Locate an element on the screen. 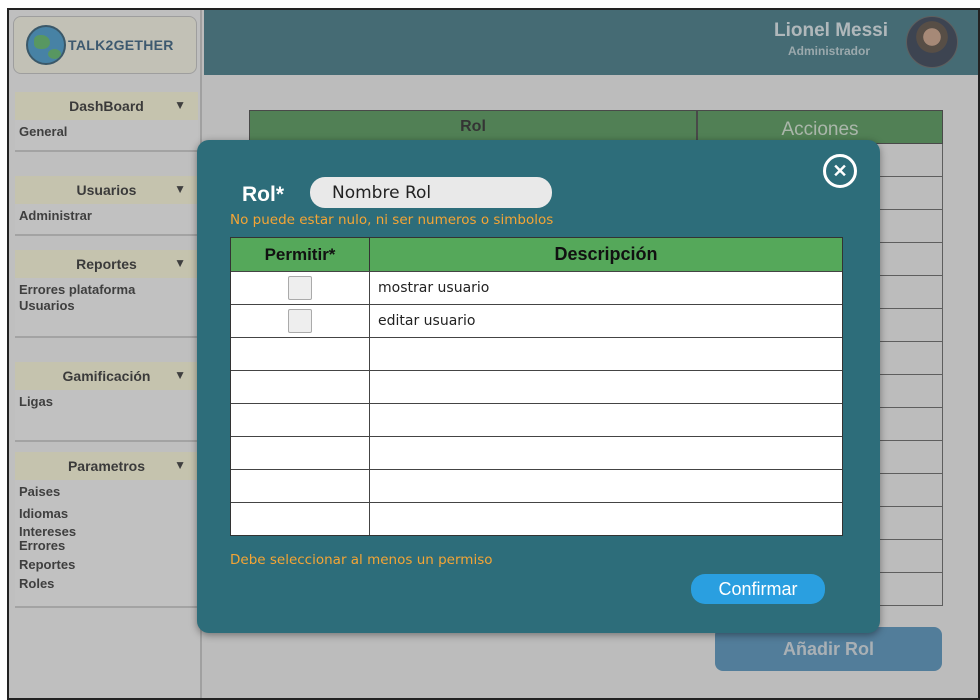  table-row: mostrar usuario is located at coordinates (536, 287).